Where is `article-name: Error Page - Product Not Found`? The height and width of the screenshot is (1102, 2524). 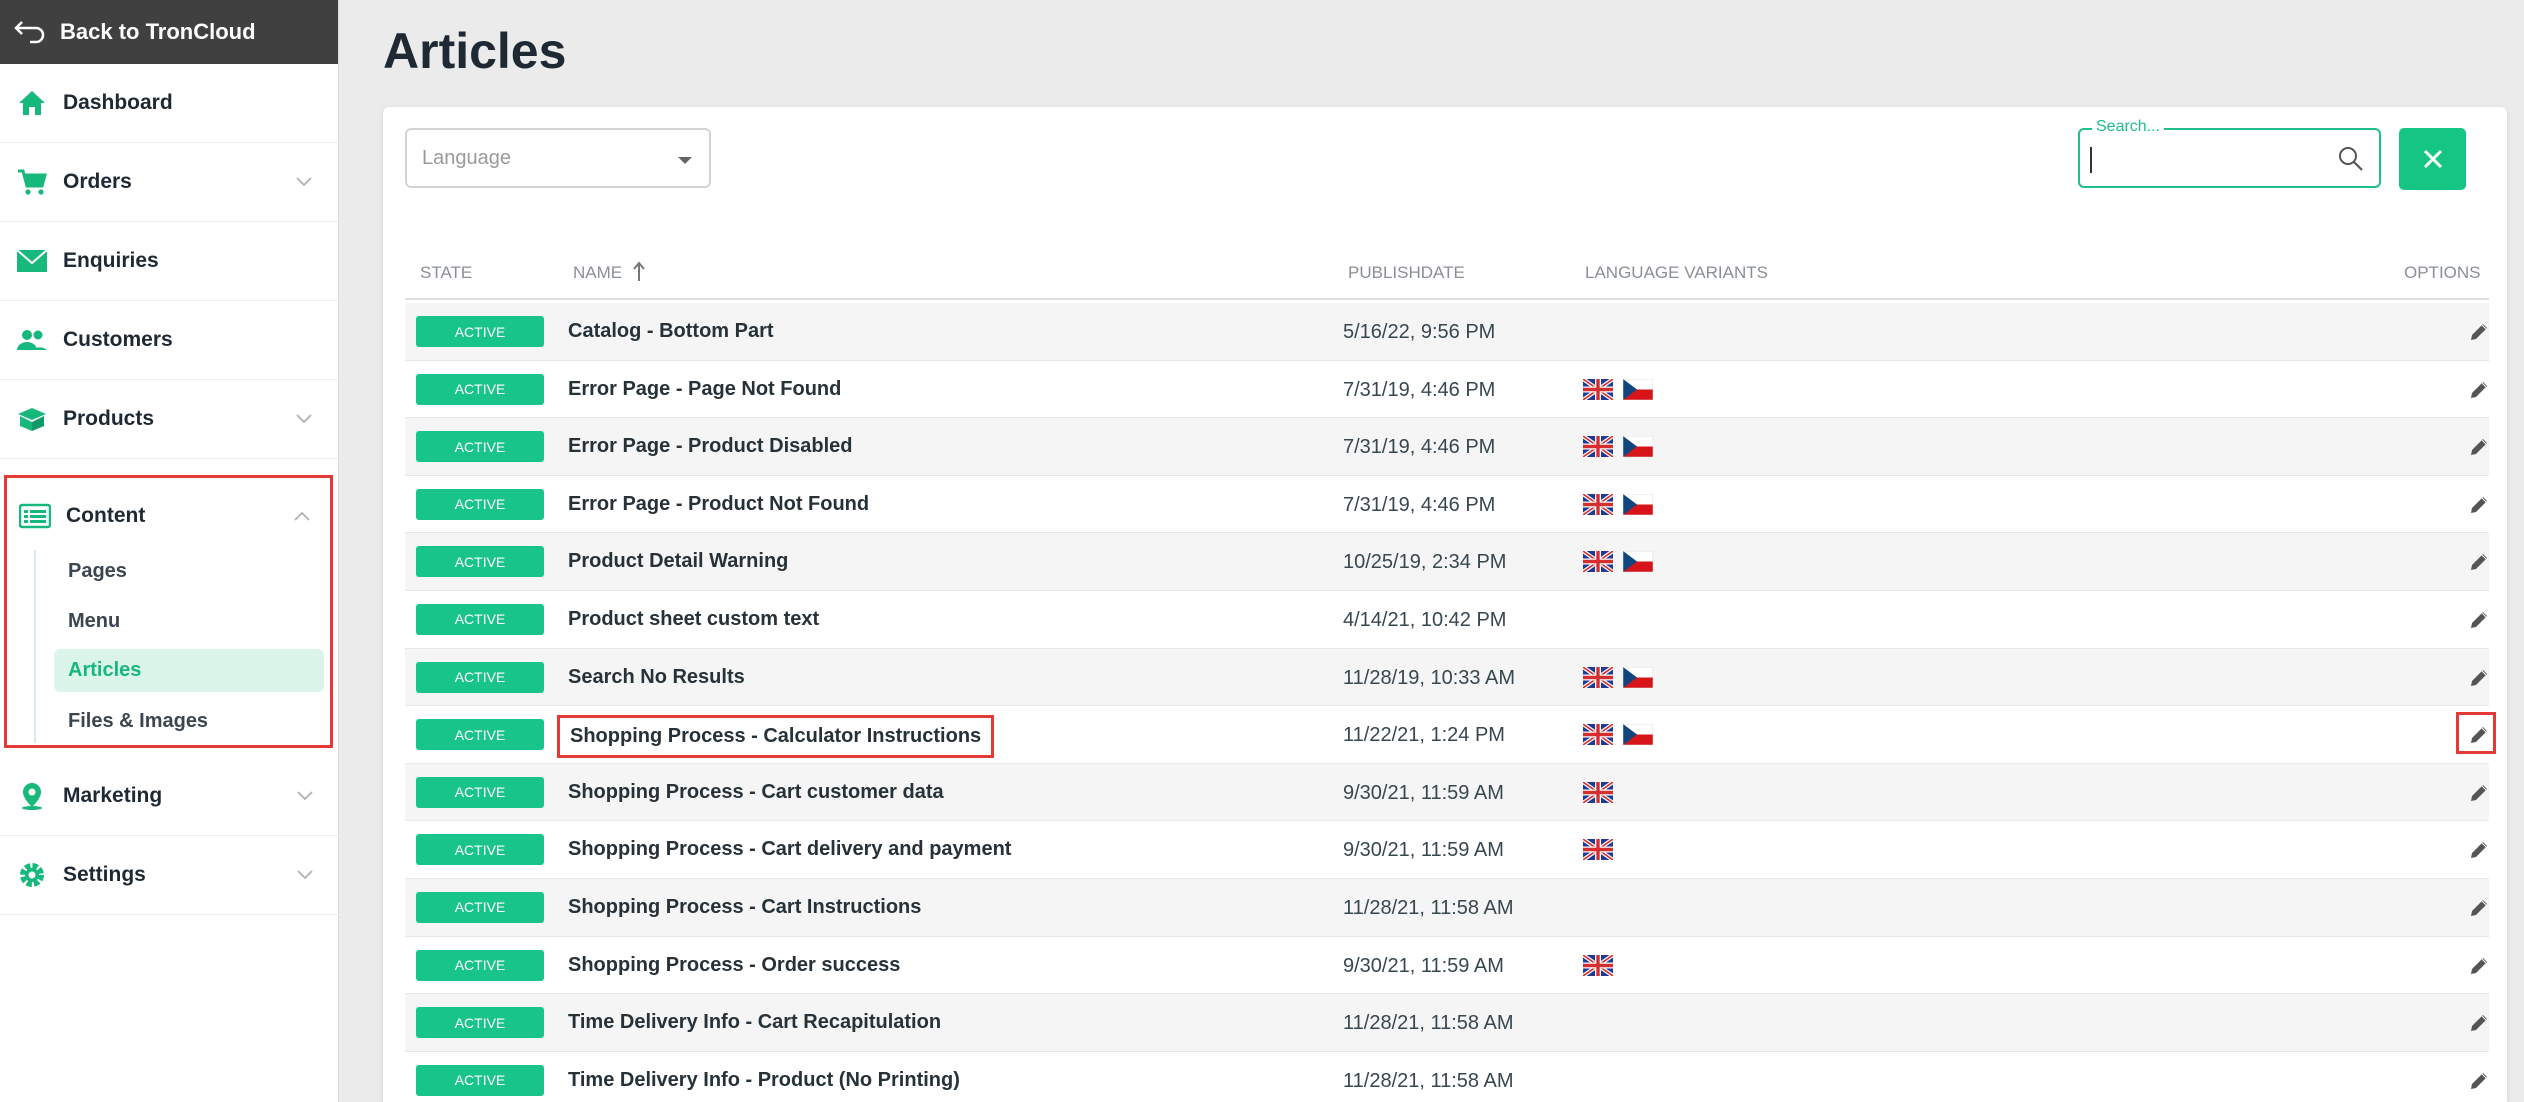
article-name: Error Page - Product Not Found is located at coordinates (718, 504).